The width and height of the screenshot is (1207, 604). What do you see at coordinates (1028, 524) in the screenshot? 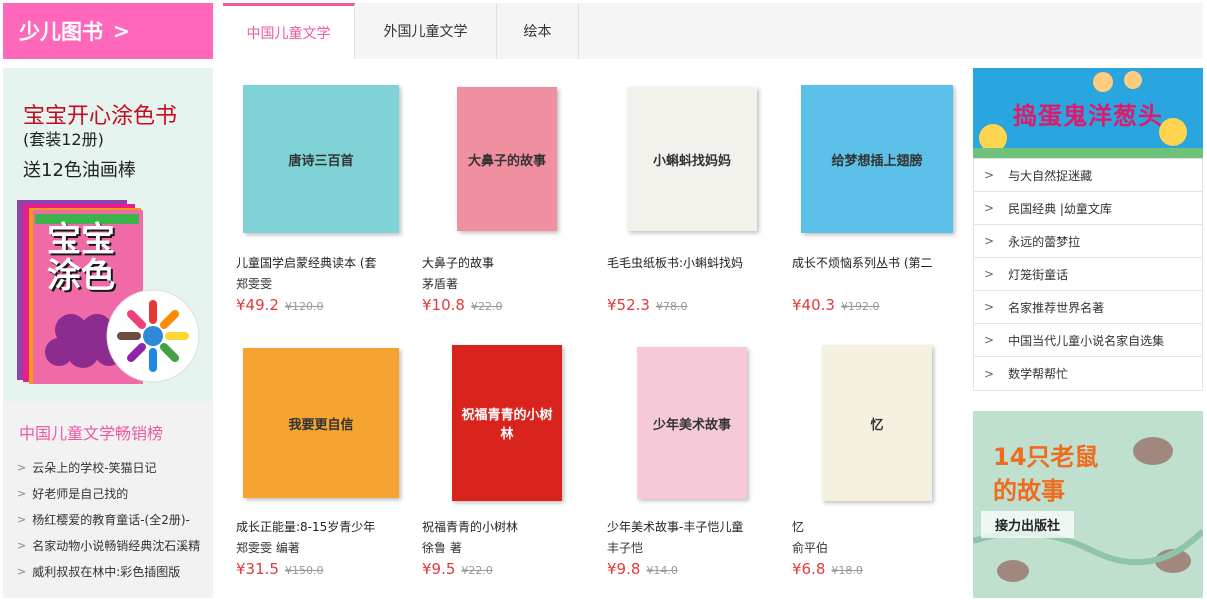
I see `publisher-label: 接力出版社` at bounding box center [1028, 524].